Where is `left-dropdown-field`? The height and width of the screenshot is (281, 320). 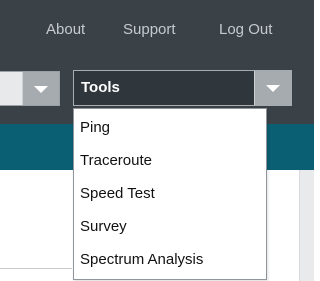 left-dropdown-field is located at coordinates (11, 88).